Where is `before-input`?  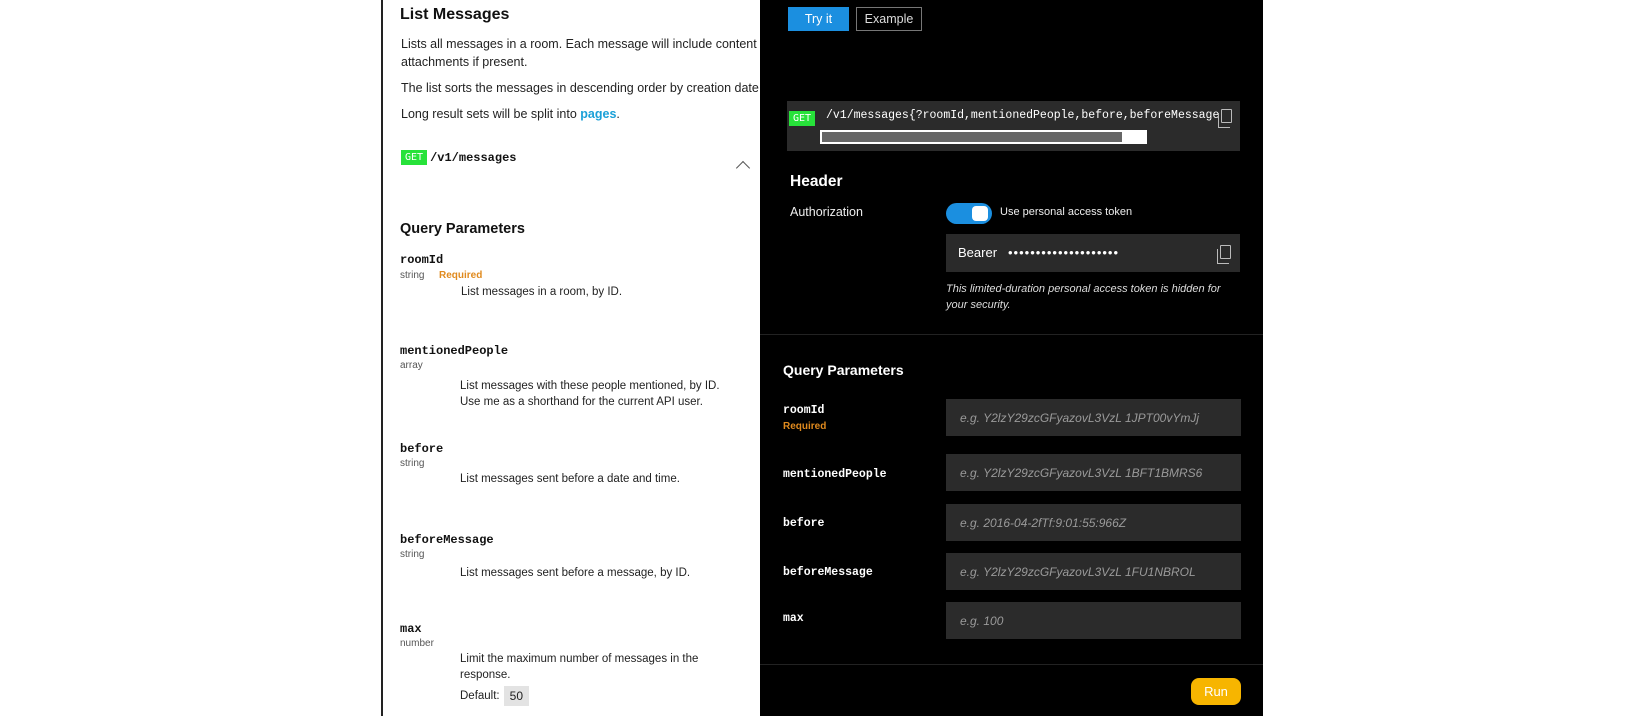
before-input is located at coordinates (1093, 522).